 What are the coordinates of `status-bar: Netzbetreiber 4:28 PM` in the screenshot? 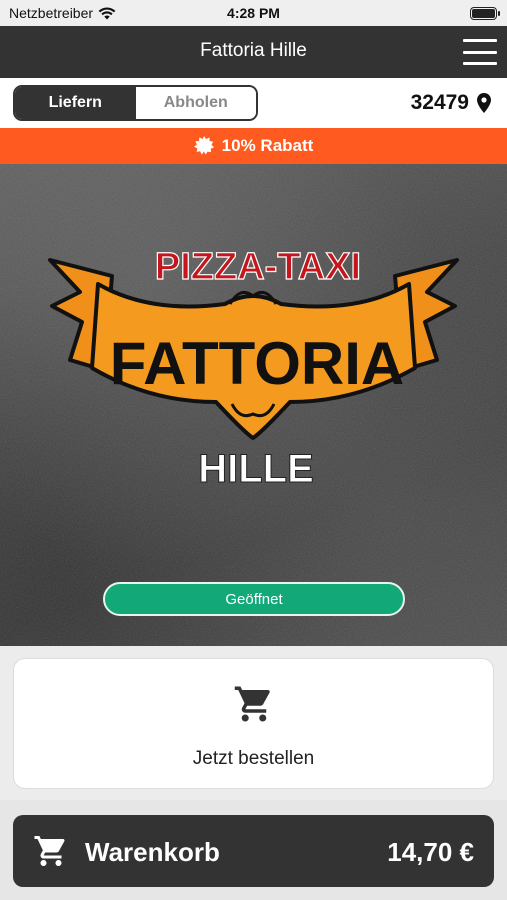 It's located at (253, 13).